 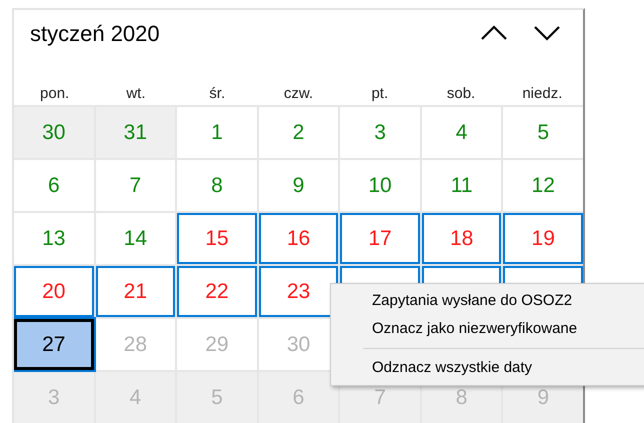 I want to click on weekday-label: pt., so click(x=380, y=94).